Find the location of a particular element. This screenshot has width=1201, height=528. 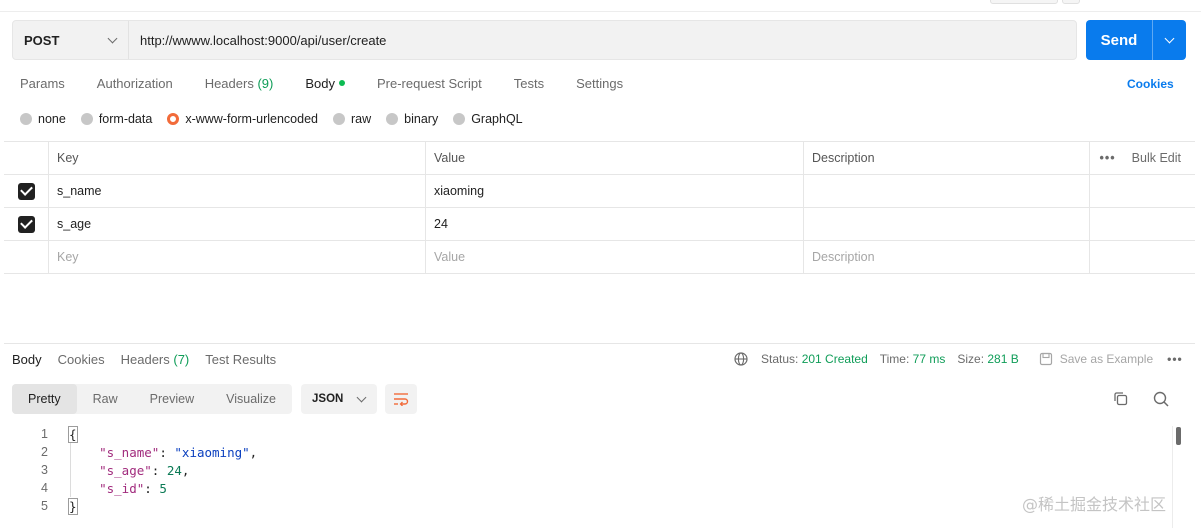

view-tab-preview: Preview is located at coordinates (172, 399).